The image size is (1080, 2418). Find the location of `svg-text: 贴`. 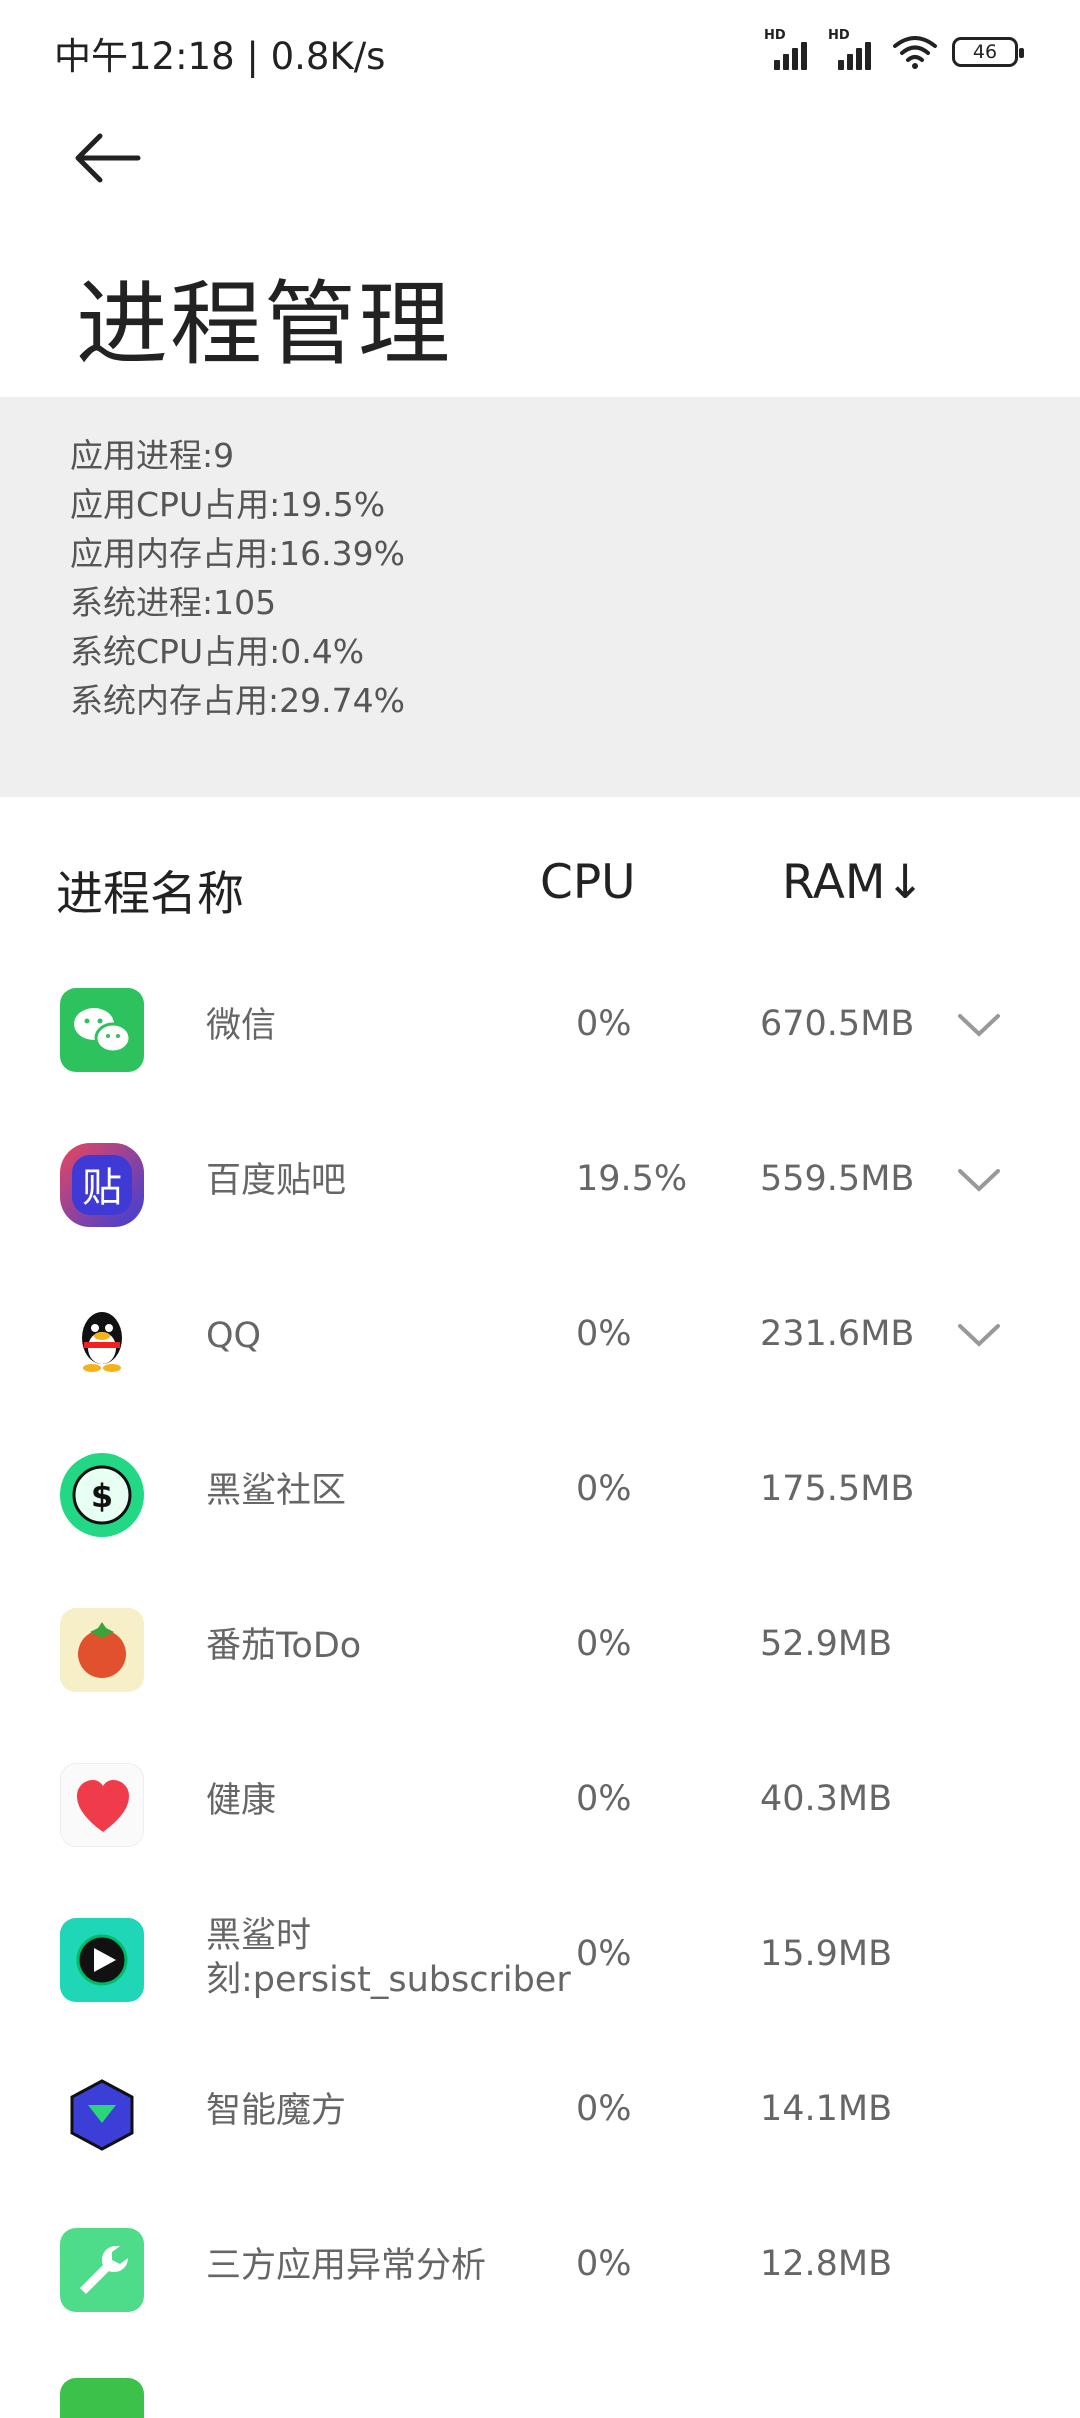

svg-text: 贴 is located at coordinates (102, 1188).